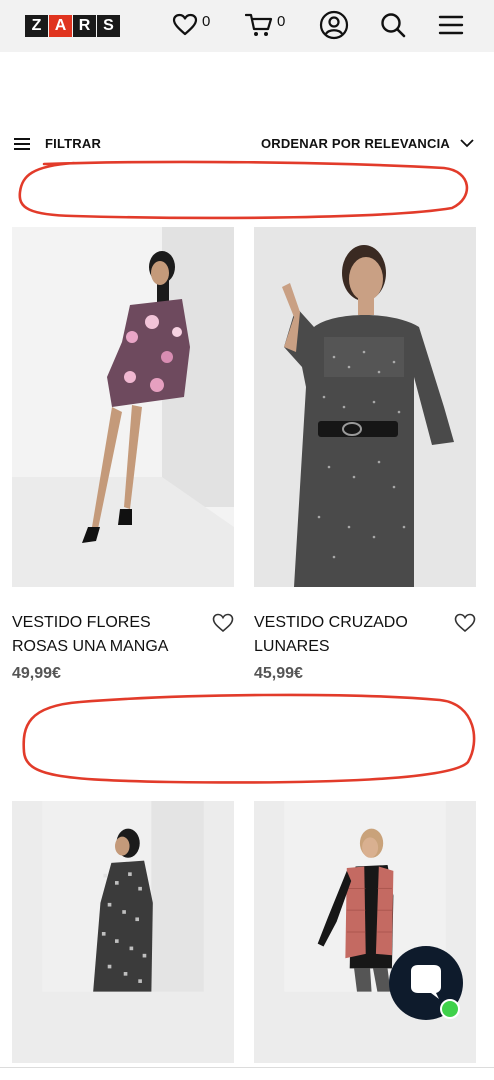 The width and height of the screenshot is (494, 1080). I want to click on sort-dropdown: ORDENAR POR RELEVANCIA, so click(367, 143).